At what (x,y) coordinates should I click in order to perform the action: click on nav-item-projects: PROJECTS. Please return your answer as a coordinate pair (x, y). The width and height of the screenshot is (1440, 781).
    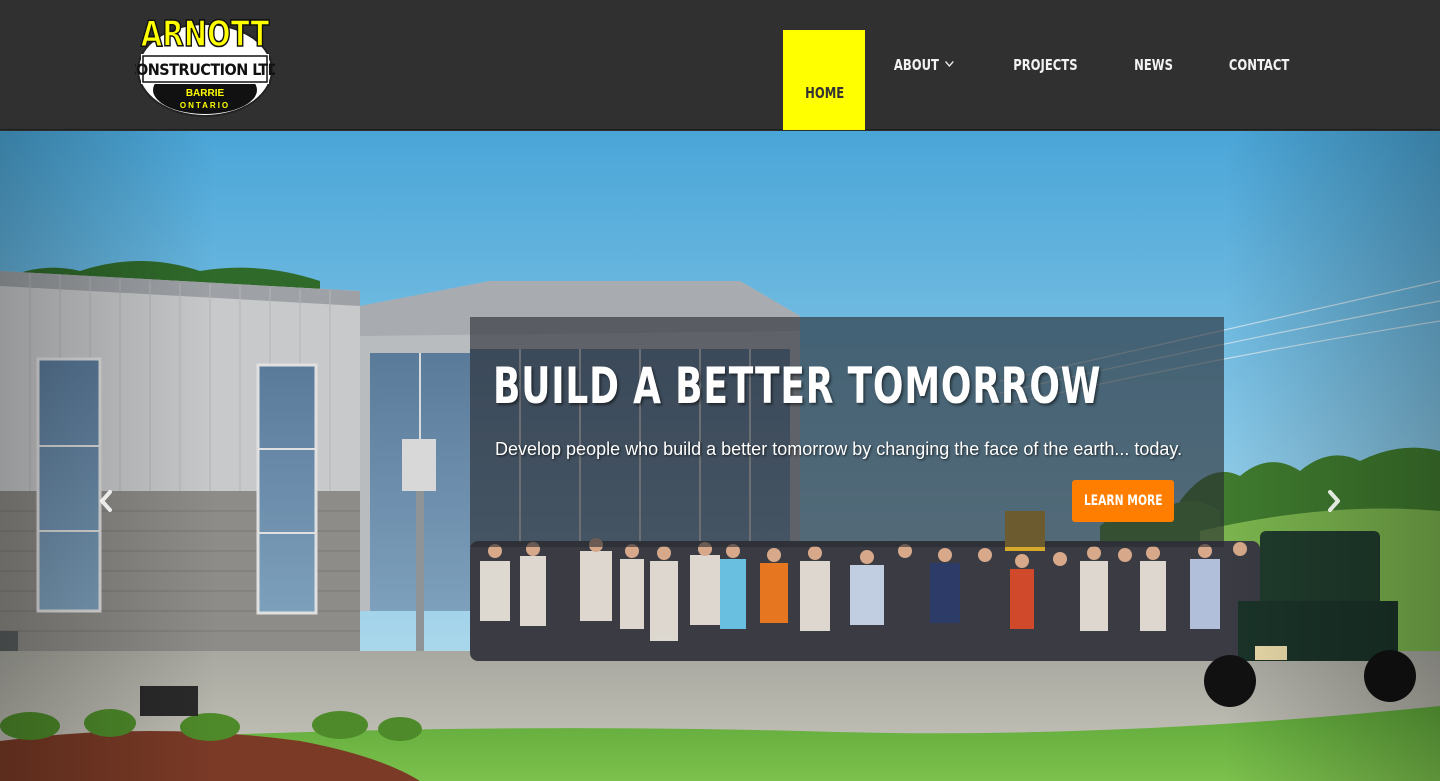
    Looking at the image, I should click on (1045, 80).